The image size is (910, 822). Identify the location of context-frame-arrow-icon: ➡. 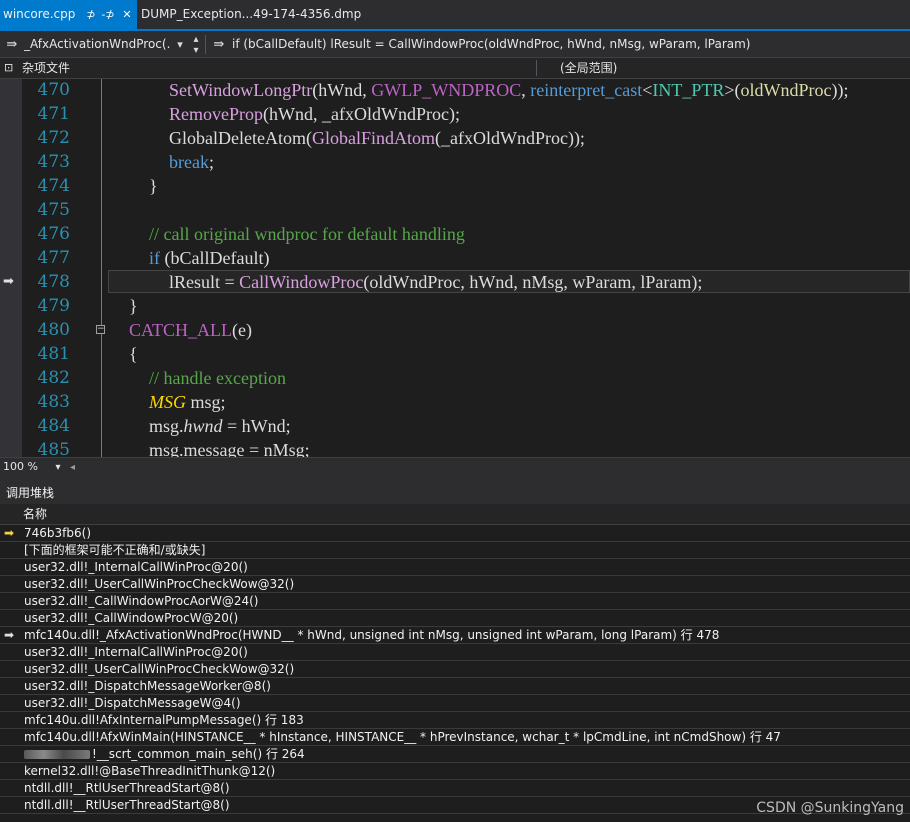
(9, 635).